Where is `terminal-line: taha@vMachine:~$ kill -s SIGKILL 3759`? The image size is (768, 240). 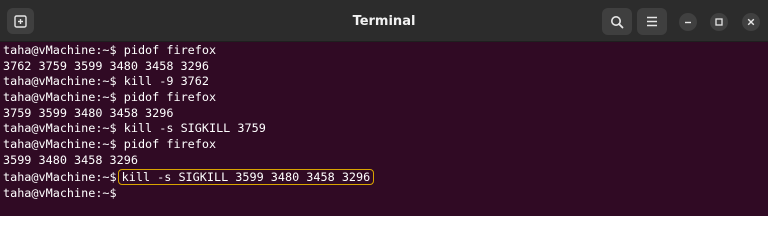
terminal-line: taha@vMachine:~$ kill -s SIGKILL 3759 is located at coordinates (384, 129).